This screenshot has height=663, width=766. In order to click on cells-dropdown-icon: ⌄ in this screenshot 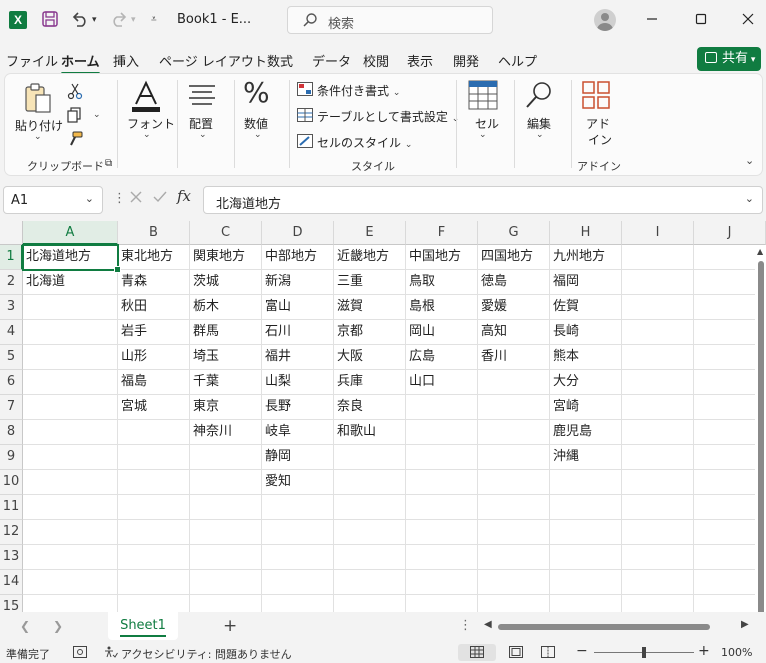, I will do `click(483, 135)`.